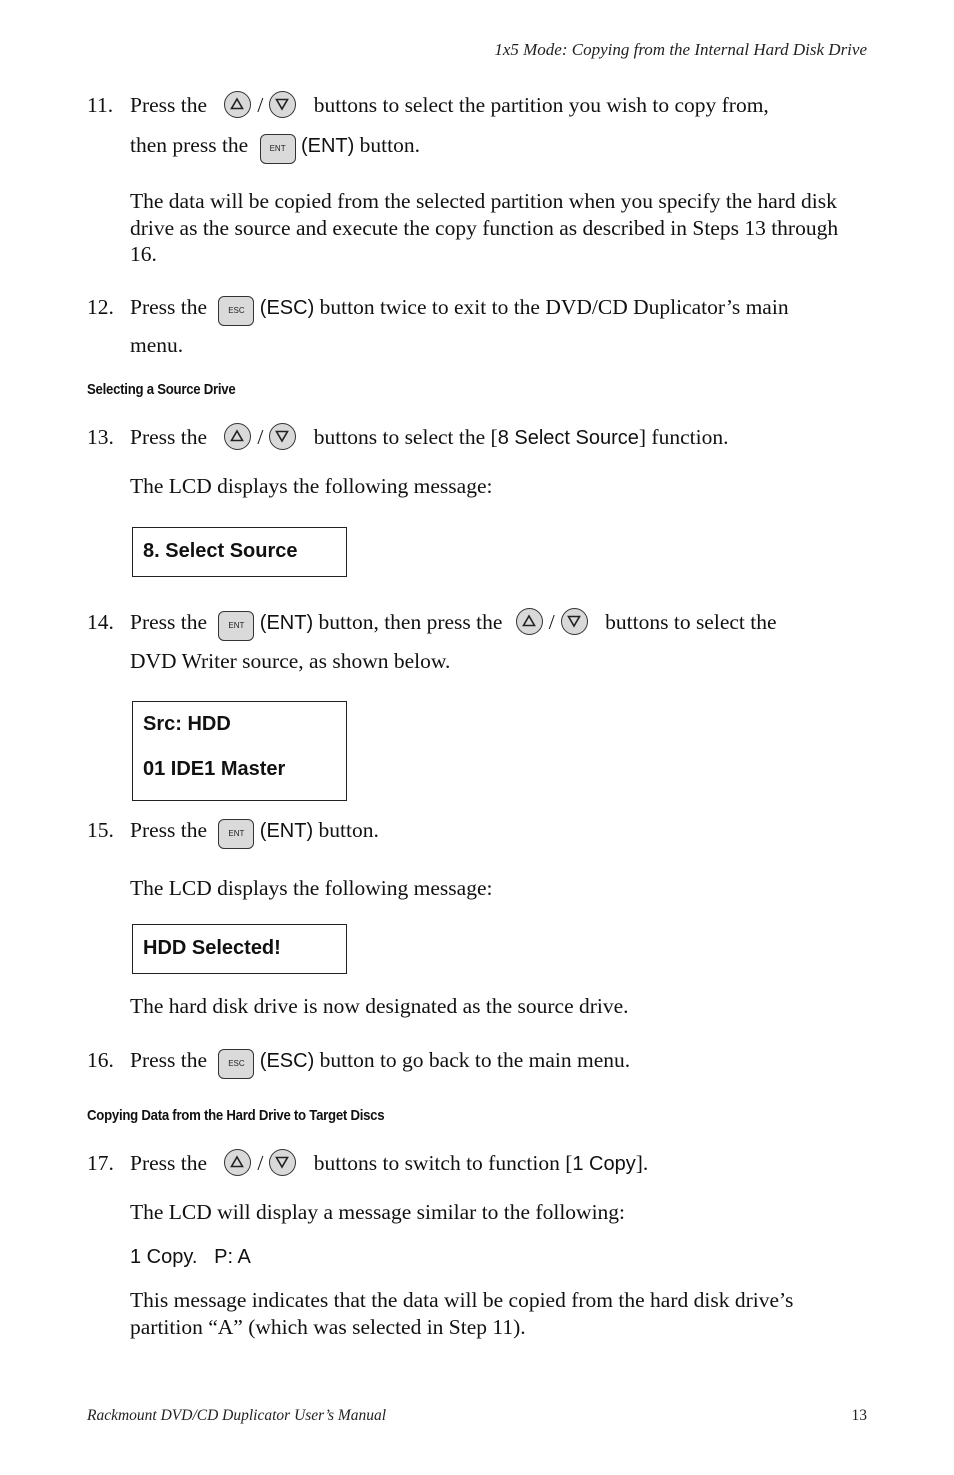 This screenshot has height=1475, width=954. Describe the element at coordinates (100, 622) in the screenshot. I see `step-number: 14.` at that location.